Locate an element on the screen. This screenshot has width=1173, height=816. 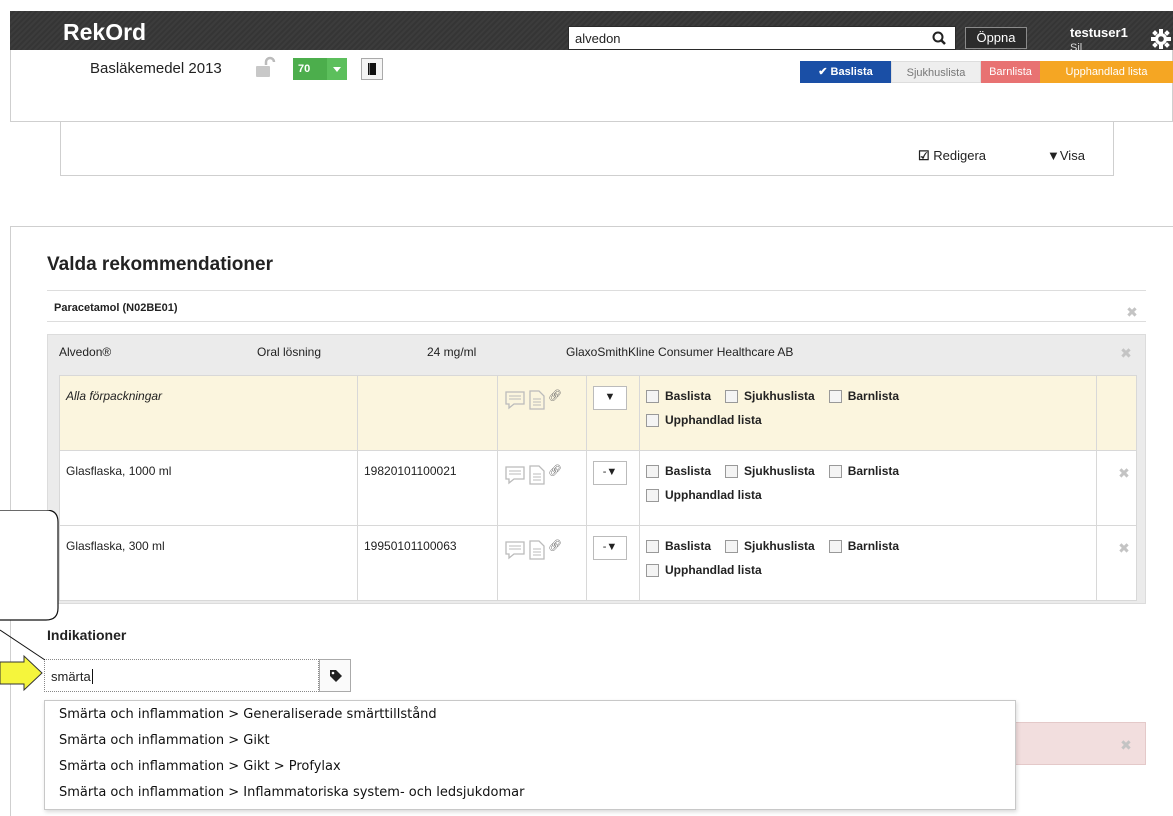
app-logo: RekOrd is located at coordinates (104, 32).